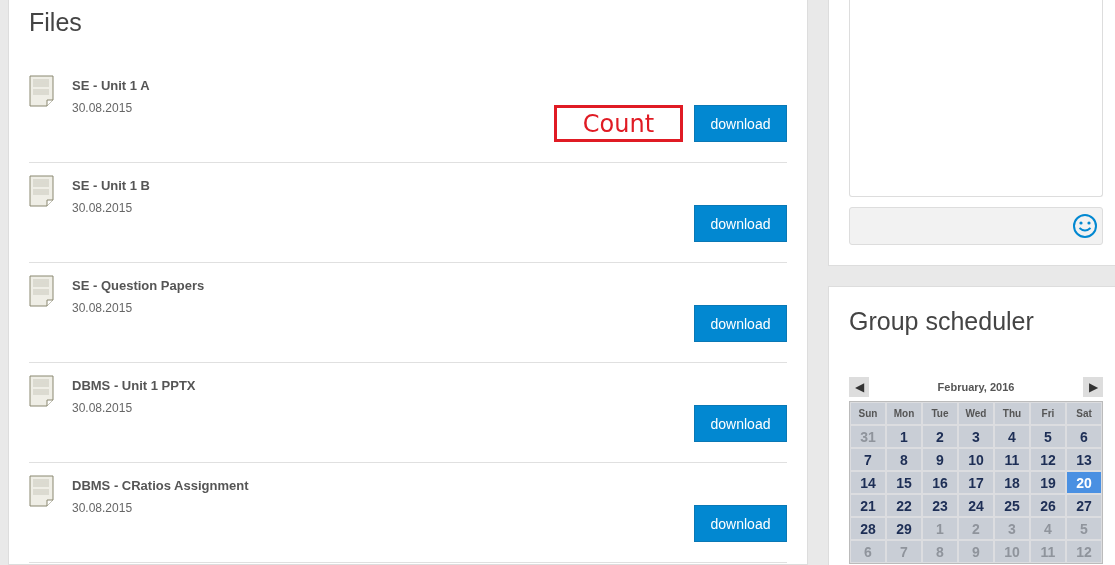 The height and width of the screenshot is (565, 1115). Describe the element at coordinates (976, 436) in the screenshot. I see `calendar-day: 3` at that location.